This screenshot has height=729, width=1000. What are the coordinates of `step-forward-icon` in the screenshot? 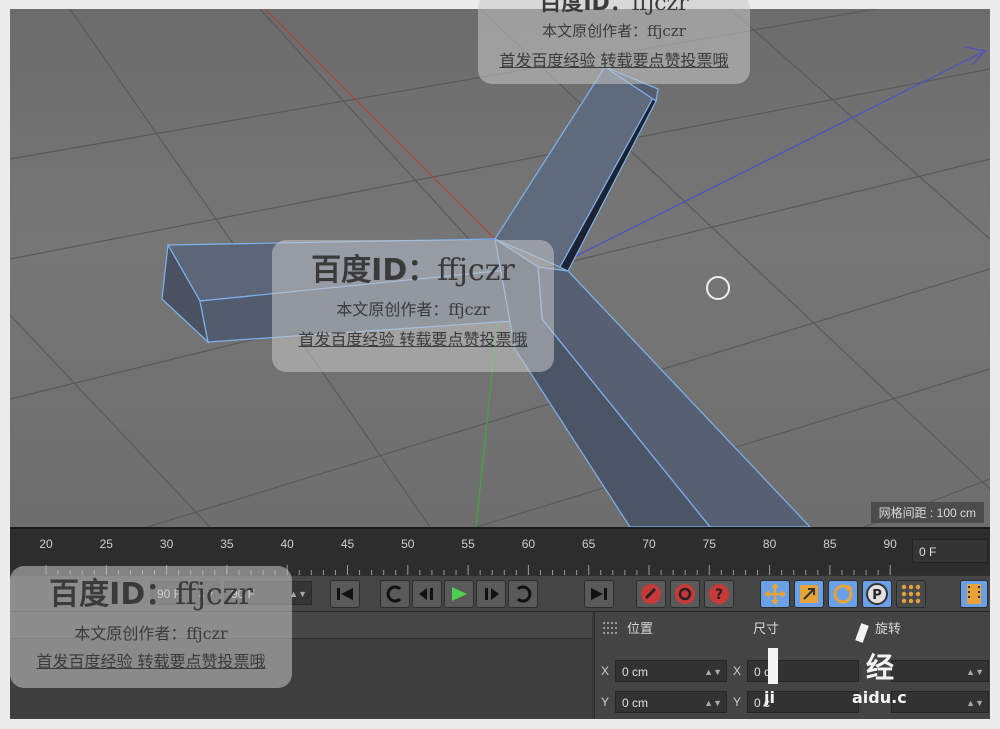 It's located at (492, 594).